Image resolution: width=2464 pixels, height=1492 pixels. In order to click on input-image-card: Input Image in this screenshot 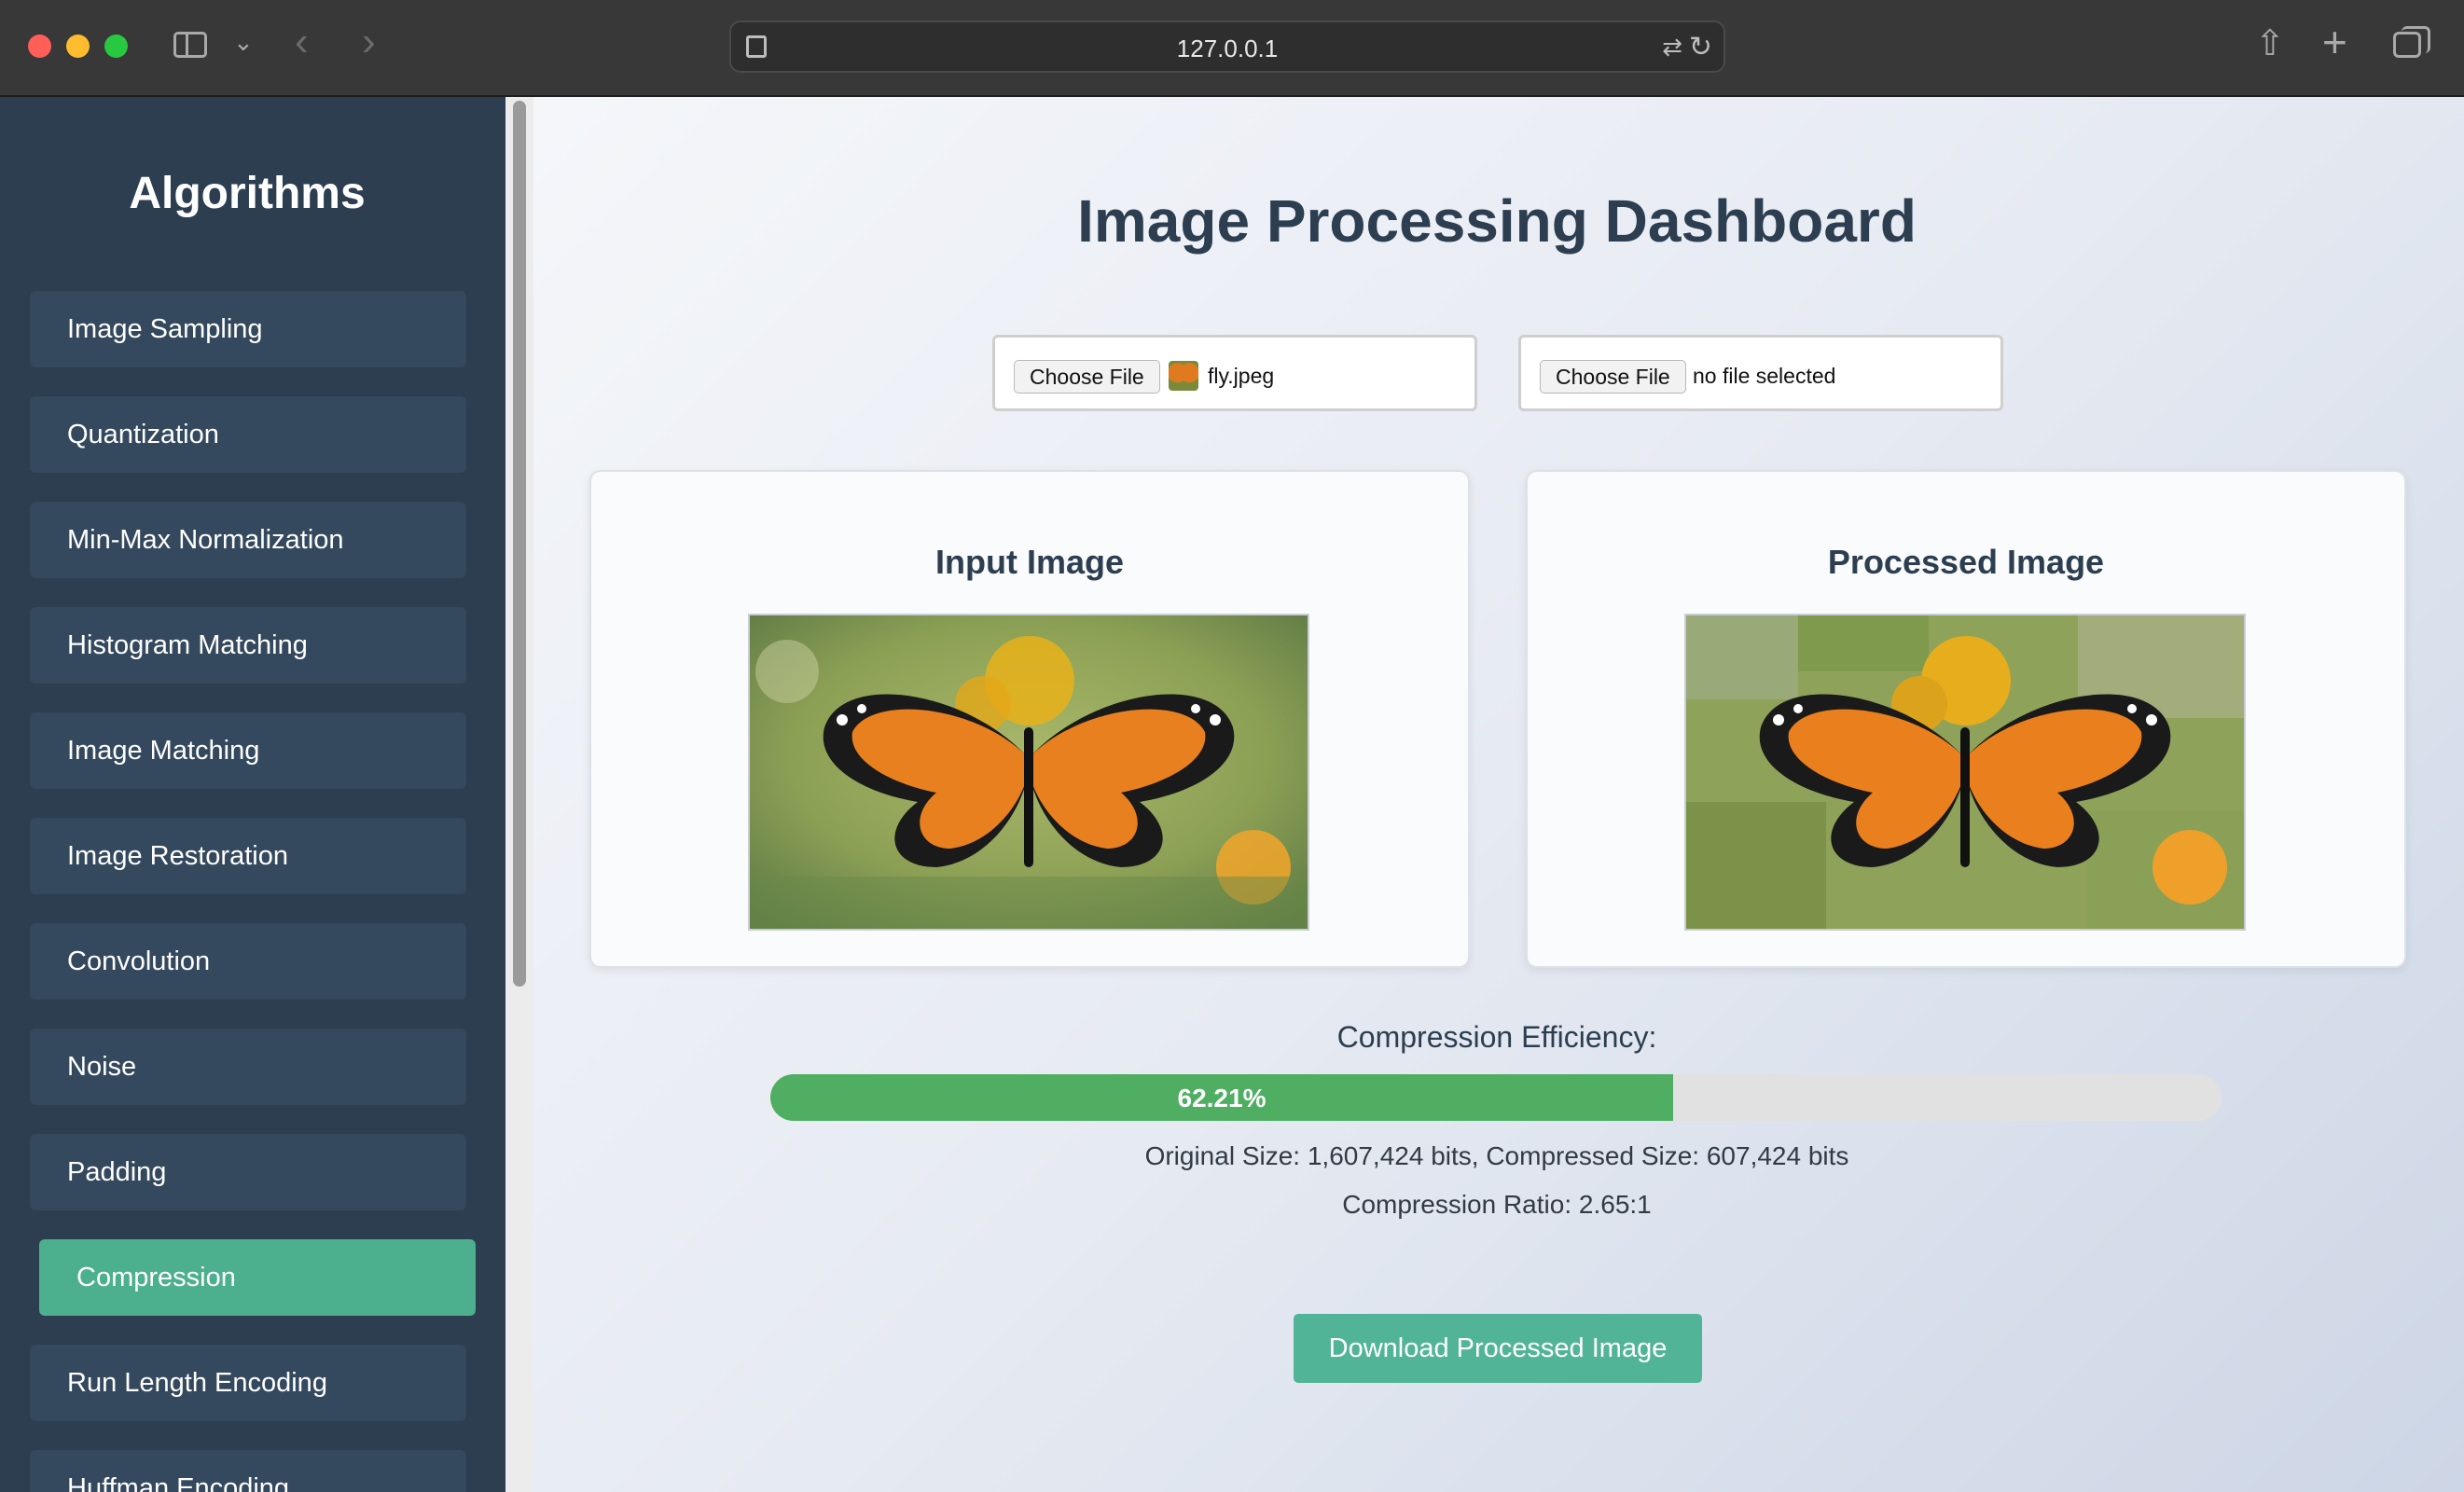, I will do `click(1029, 719)`.